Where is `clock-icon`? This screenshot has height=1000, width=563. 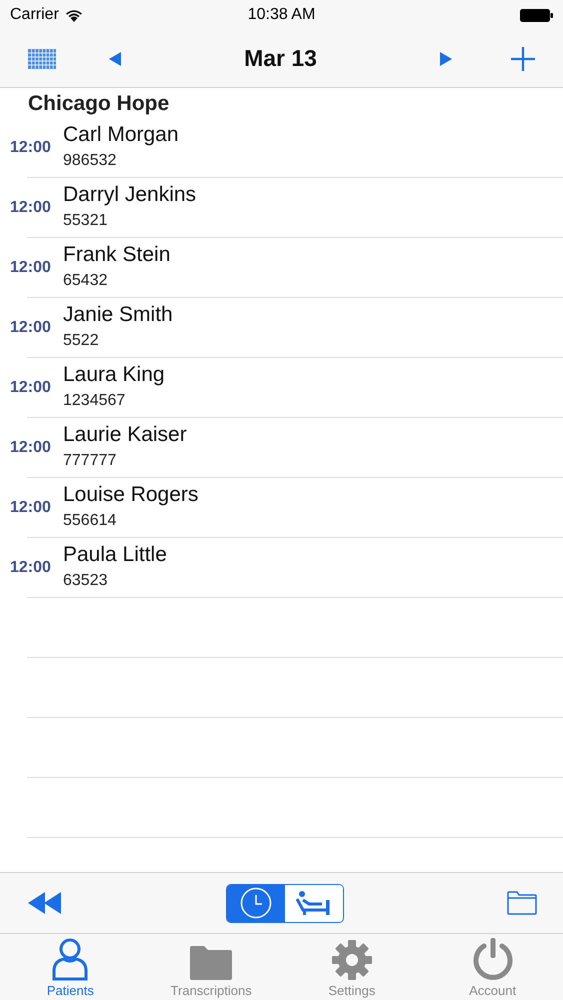 clock-icon is located at coordinates (256, 903).